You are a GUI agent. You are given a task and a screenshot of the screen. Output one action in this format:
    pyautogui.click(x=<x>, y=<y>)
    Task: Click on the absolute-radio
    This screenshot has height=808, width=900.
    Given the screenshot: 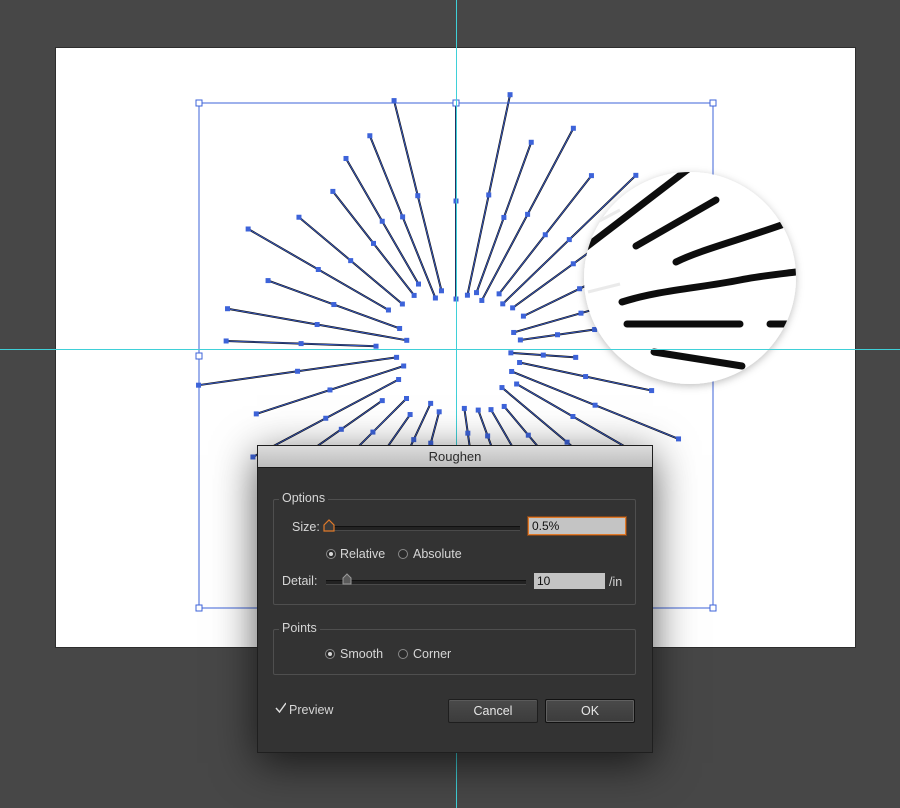 What is the action you would take?
    pyautogui.click(x=403, y=554)
    